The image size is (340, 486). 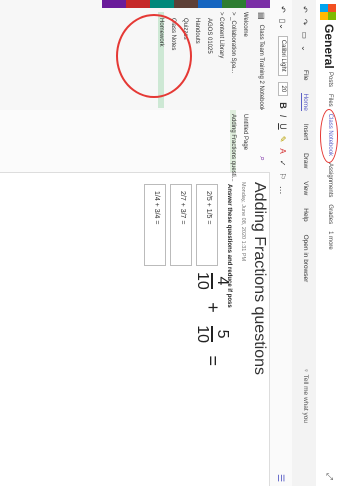 I want to click on fraction-1: 4 10, so click(x=213, y=281).